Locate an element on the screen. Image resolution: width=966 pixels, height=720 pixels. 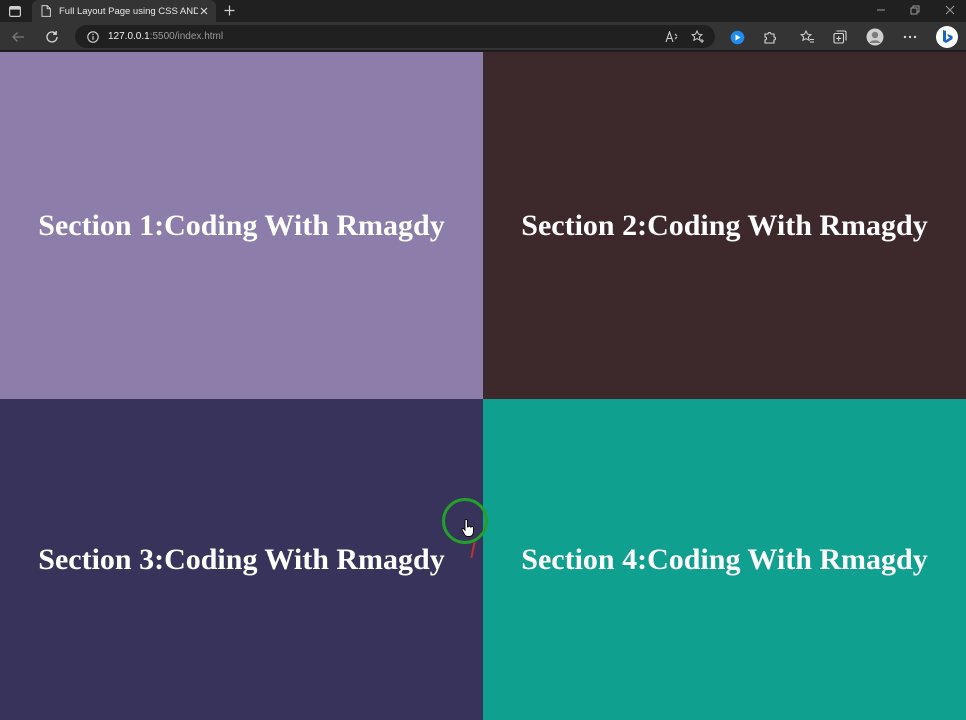
add-favorite-button is located at coordinates (697, 36).